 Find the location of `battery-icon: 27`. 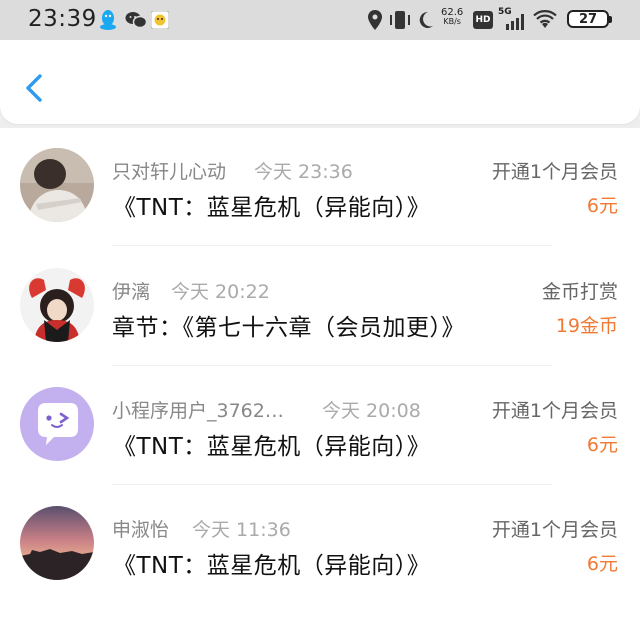

battery-icon: 27 is located at coordinates (589, 19).